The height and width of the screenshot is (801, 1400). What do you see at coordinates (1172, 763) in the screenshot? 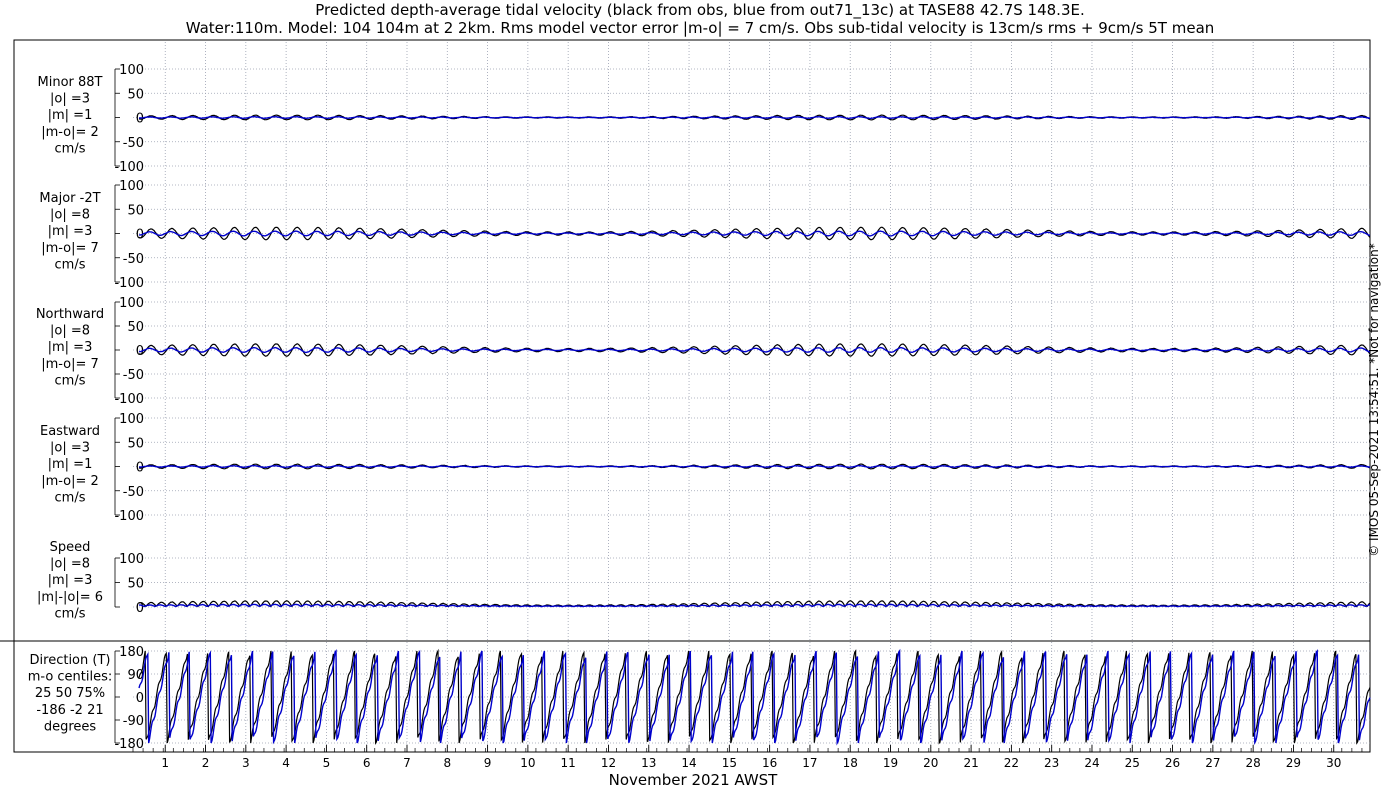
I see `x-tick-label: 26` at bounding box center [1172, 763].